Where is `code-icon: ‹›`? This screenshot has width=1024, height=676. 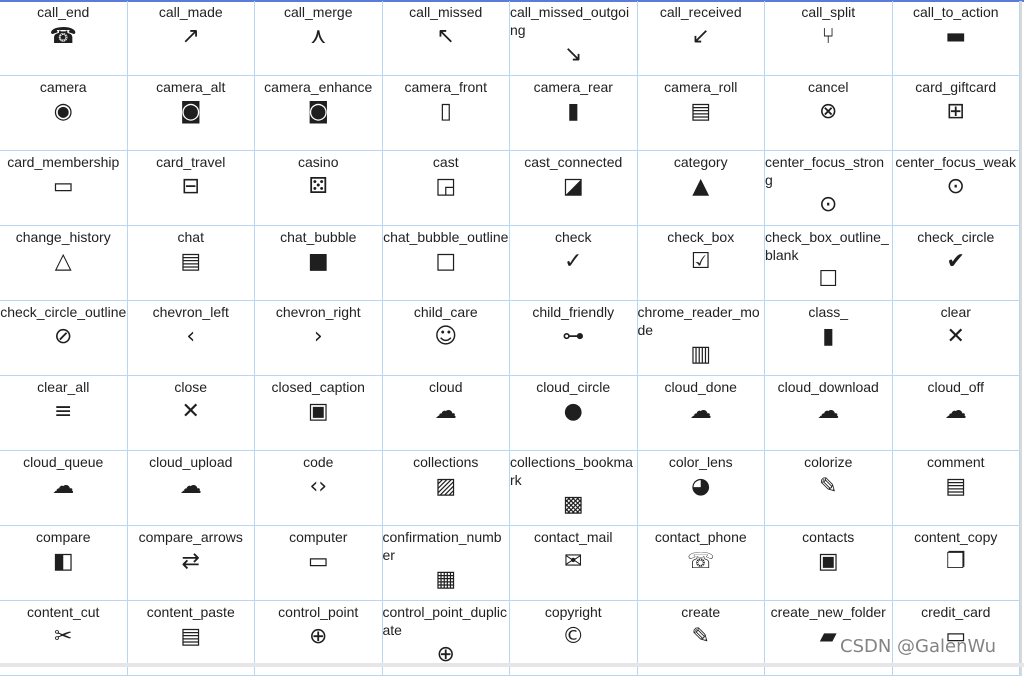 code-icon: ‹› is located at coordinates (318, 486).